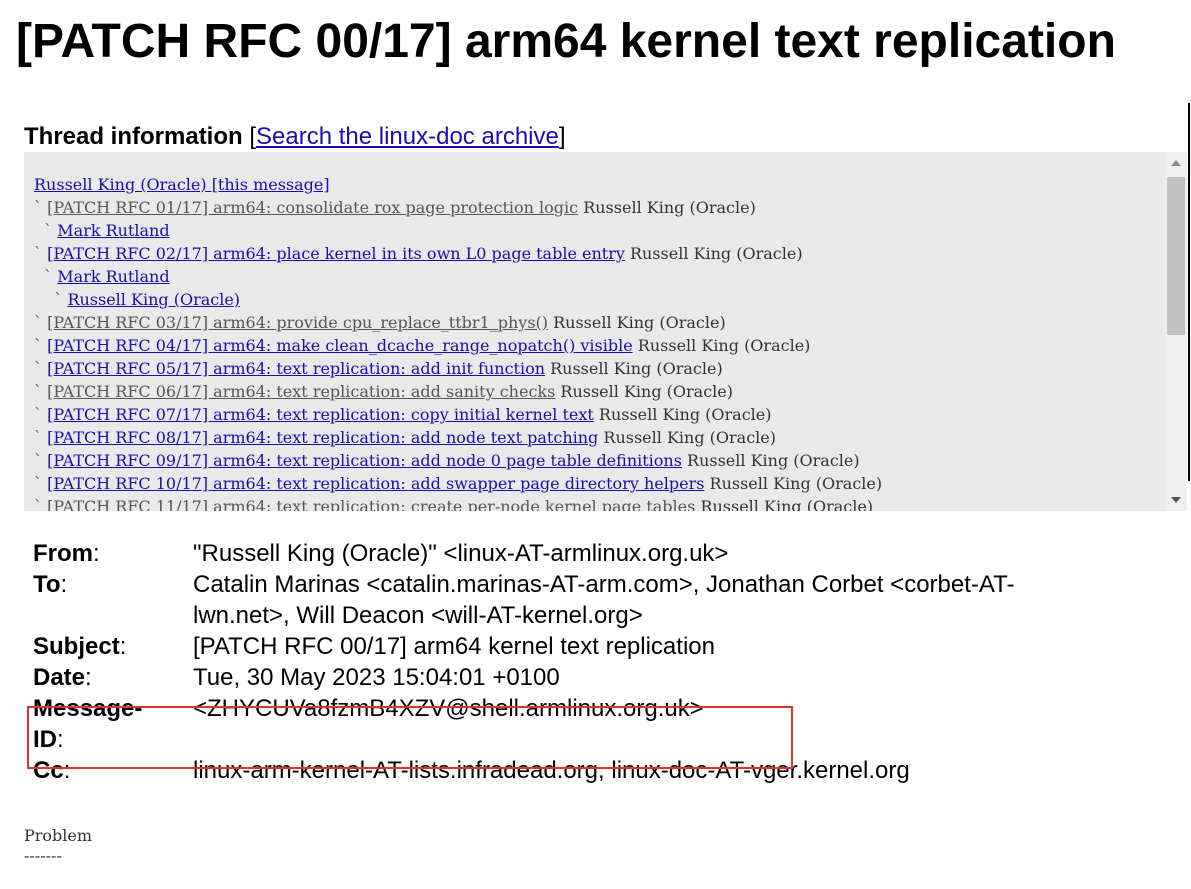 Image resolution: width=1191 pixels, height=889 pixels. I want to click on scroll-down-arrow-icon, so click(1176, 500).